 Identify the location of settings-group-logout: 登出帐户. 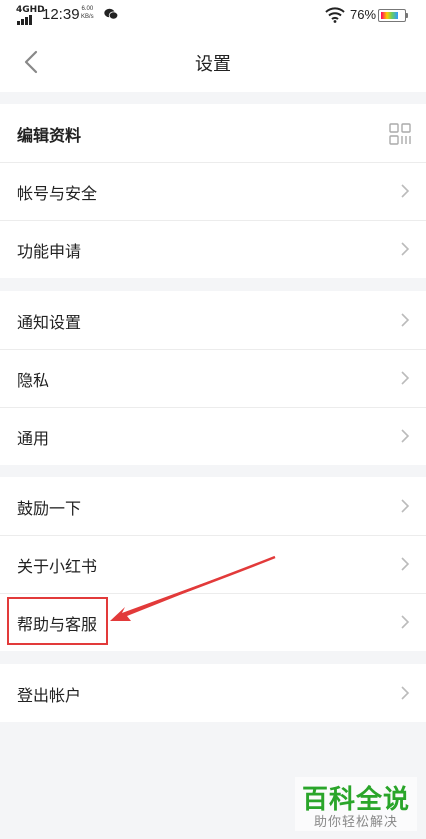
(213, 693).